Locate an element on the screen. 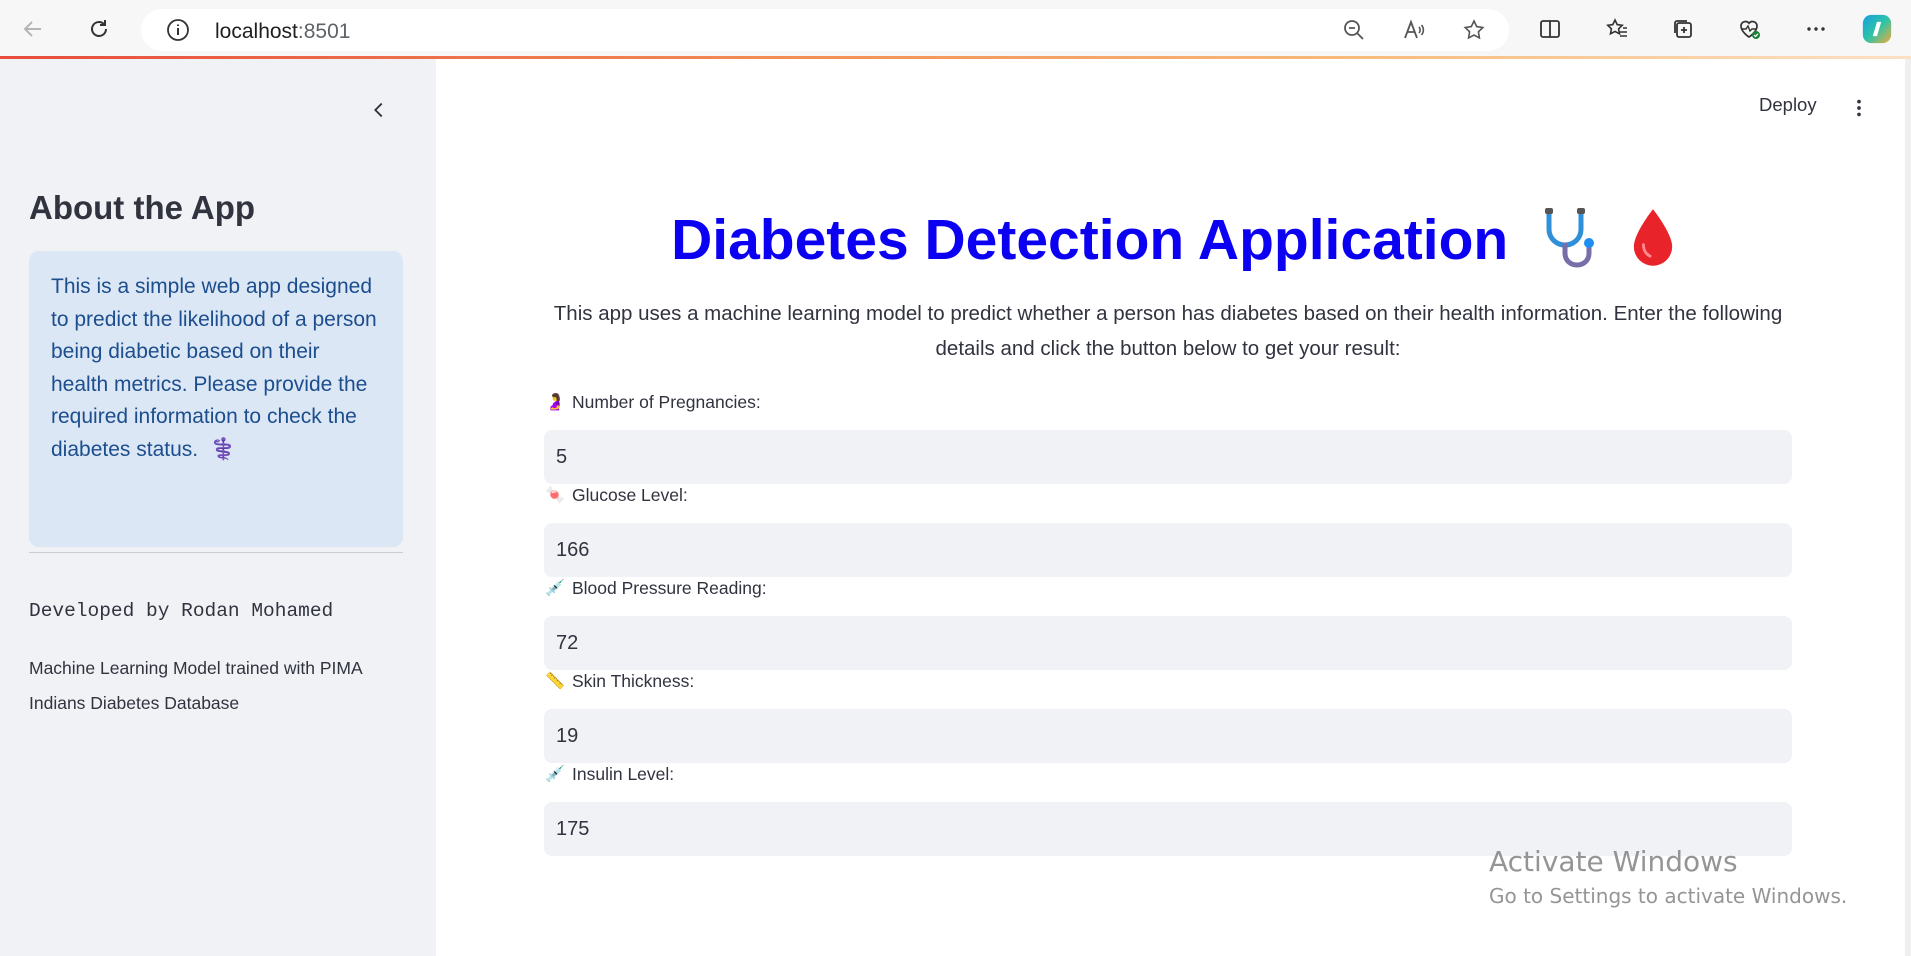 Image resolution: width=1911 pixels, height=956 pixels. field-label-text: Skin Thickness: is located at coordinates (633, 680).